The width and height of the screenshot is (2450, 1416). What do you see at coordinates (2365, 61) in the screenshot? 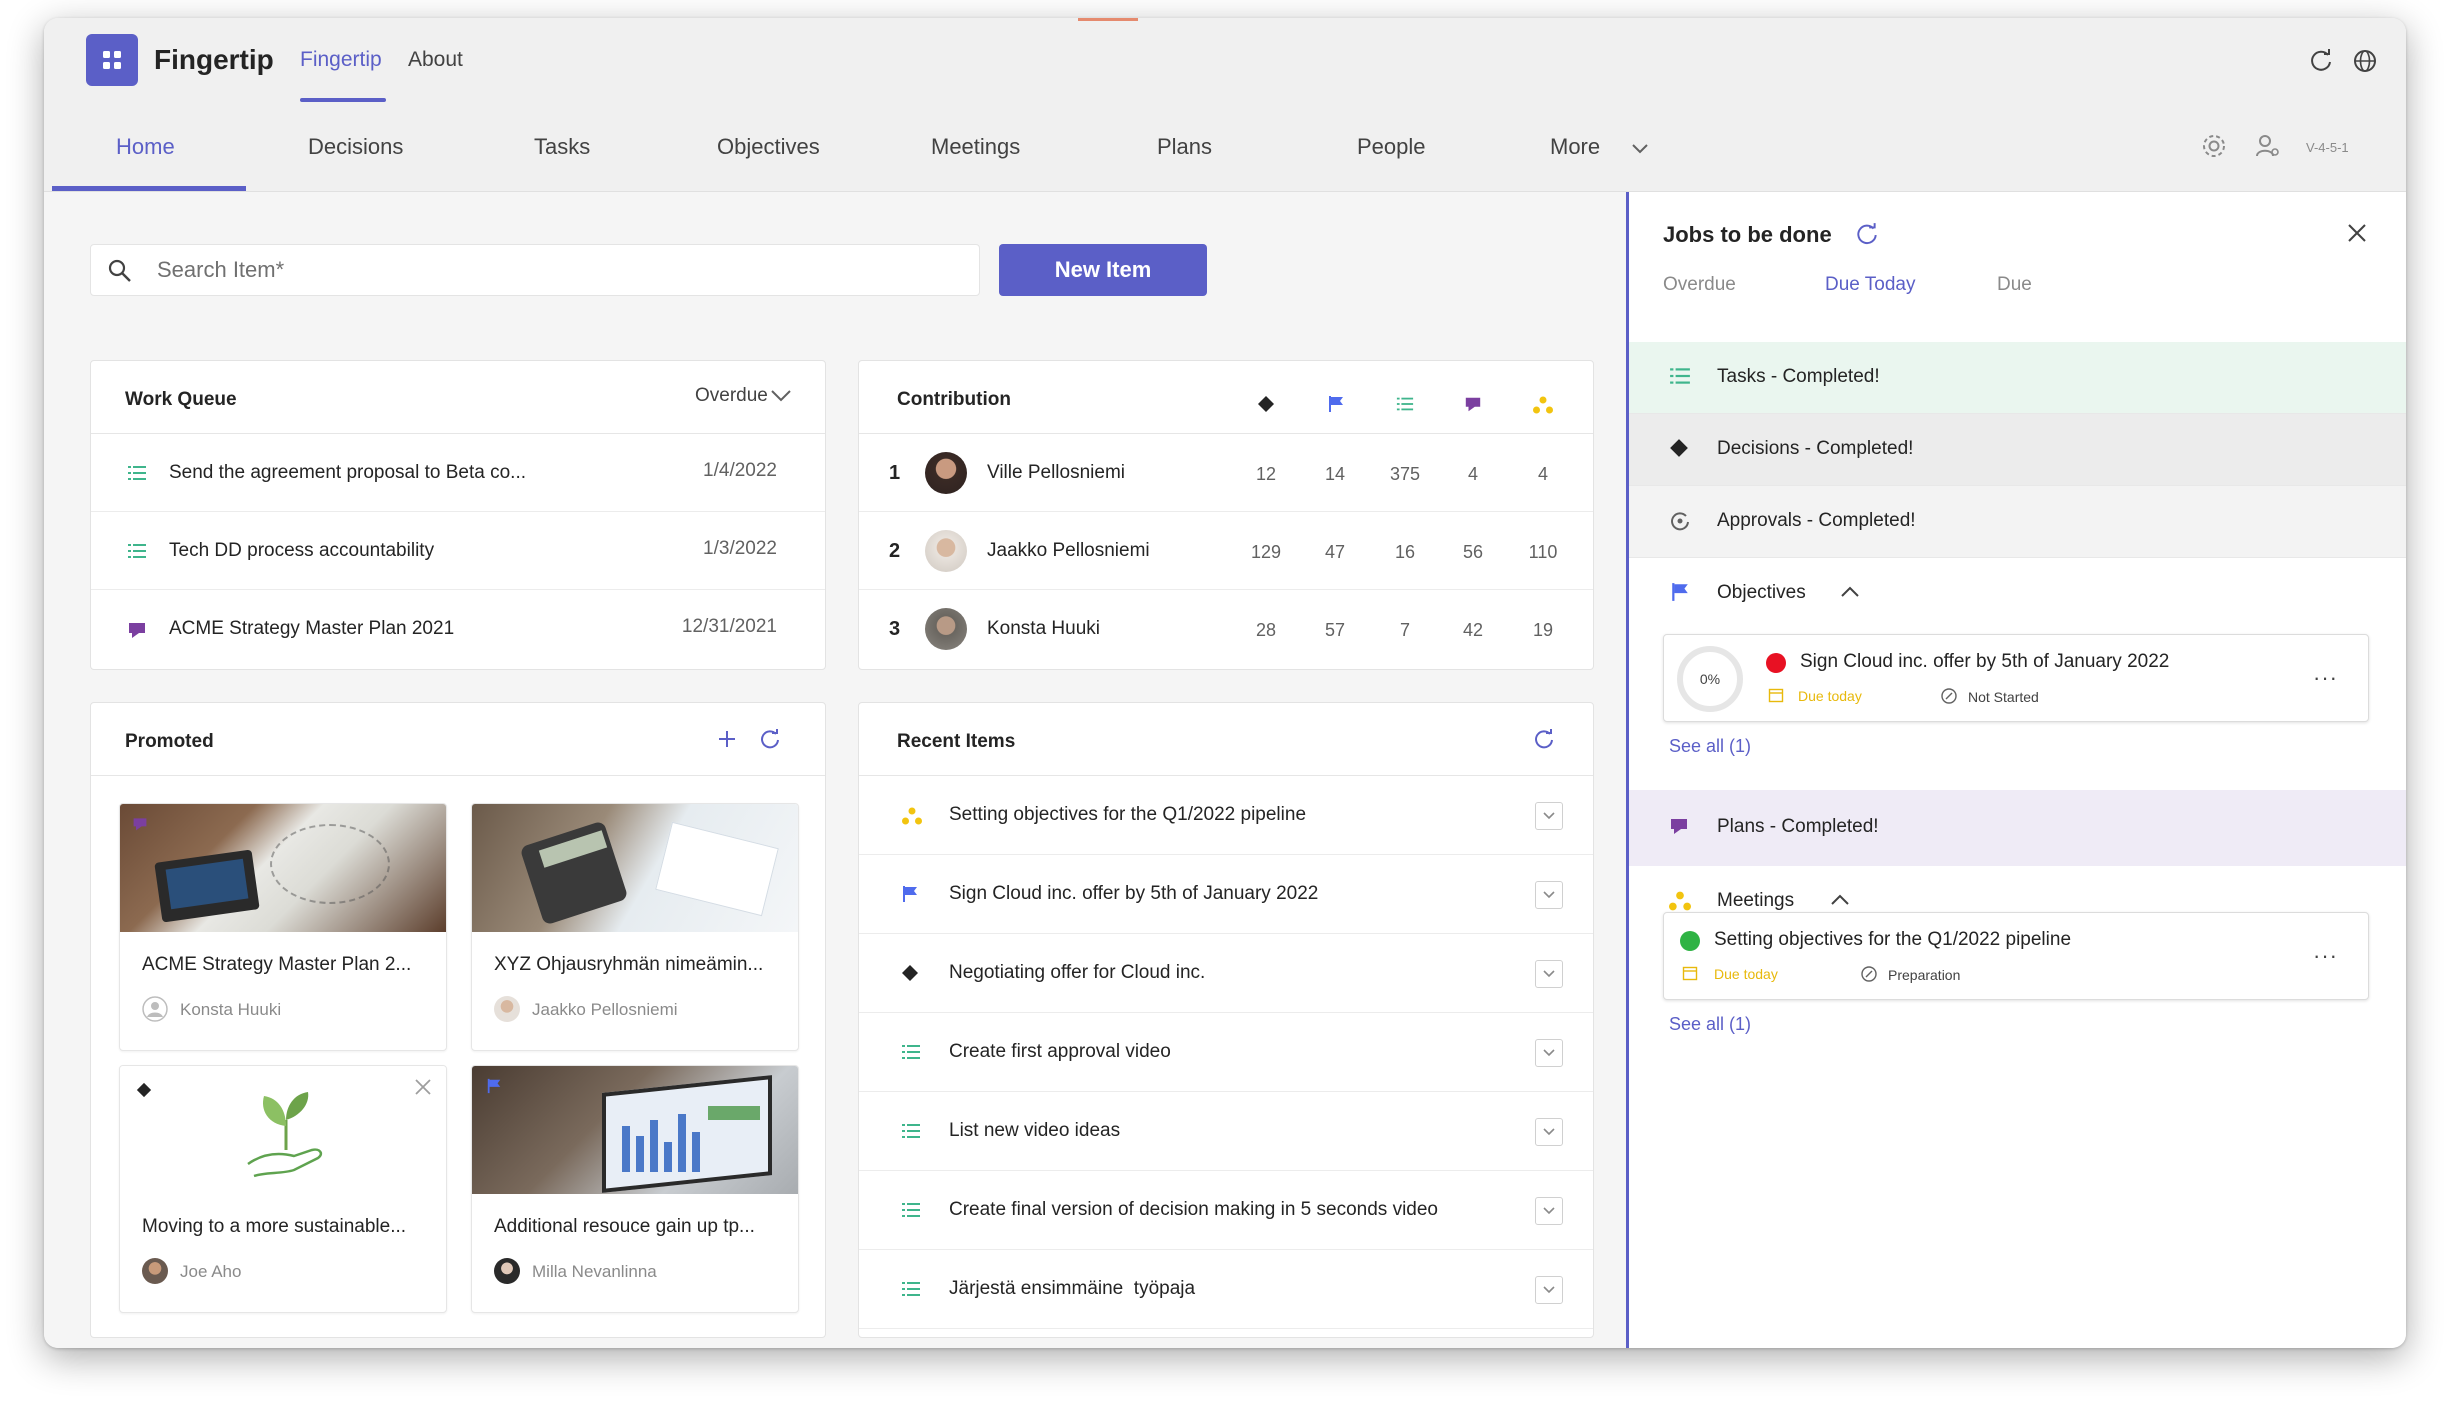
I see `globe-icon` at bounding box center [2365, 61].